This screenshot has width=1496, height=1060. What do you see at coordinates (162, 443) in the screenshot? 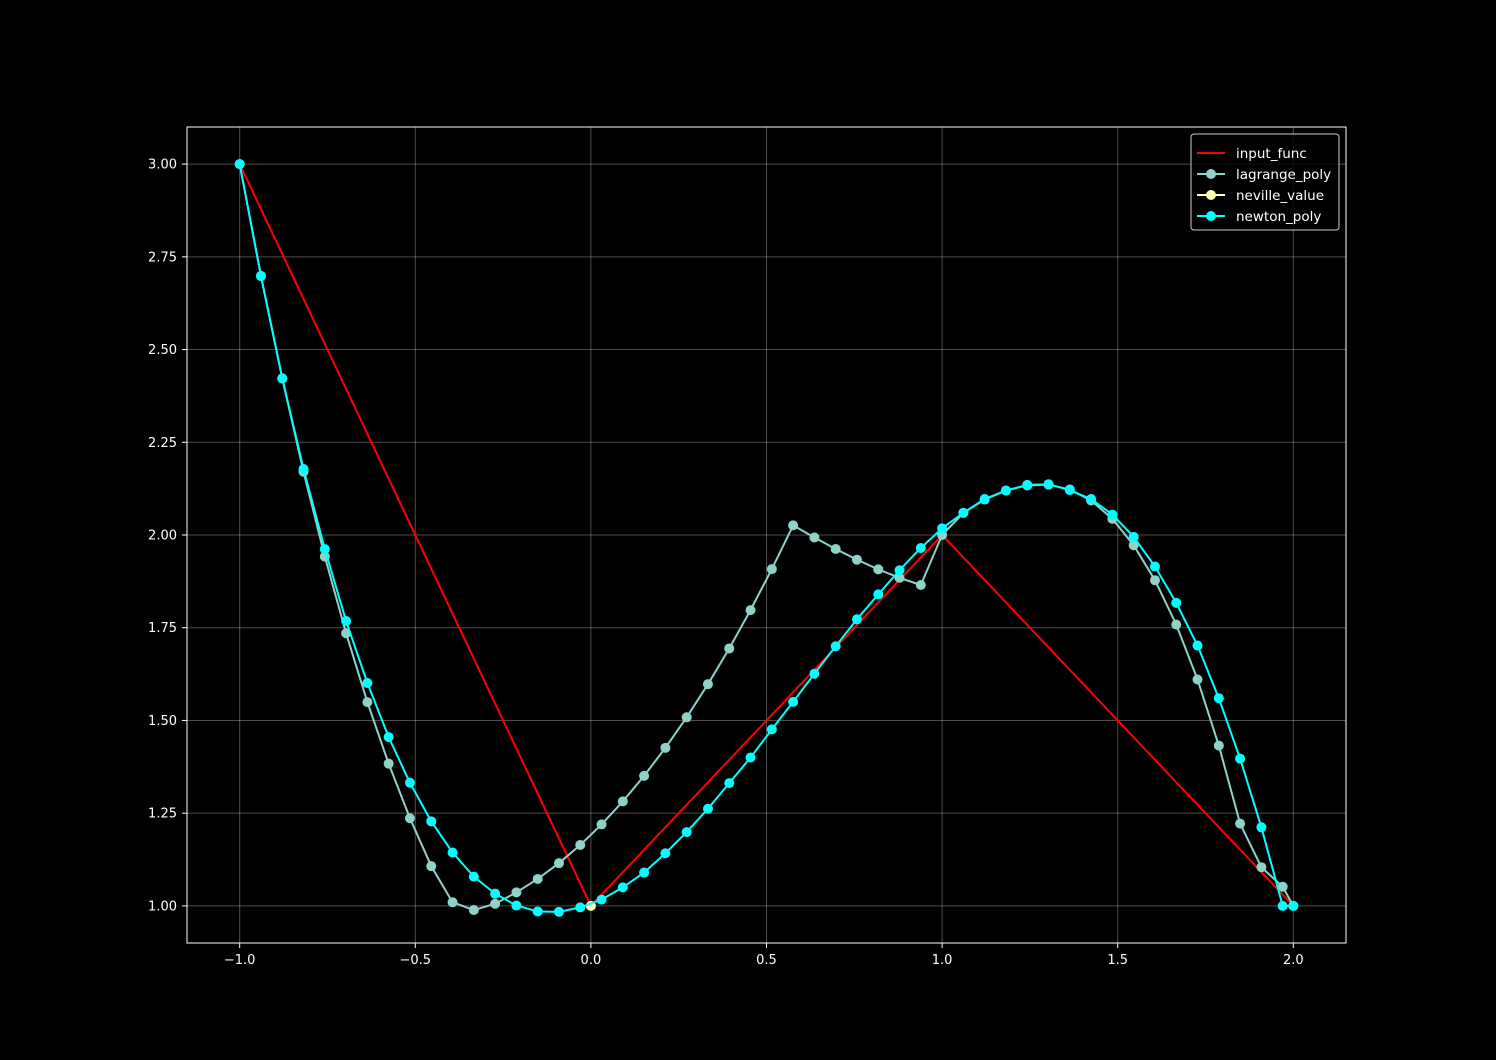
I see `y-tick-label: 2.25` at bounding box center [162, 443].